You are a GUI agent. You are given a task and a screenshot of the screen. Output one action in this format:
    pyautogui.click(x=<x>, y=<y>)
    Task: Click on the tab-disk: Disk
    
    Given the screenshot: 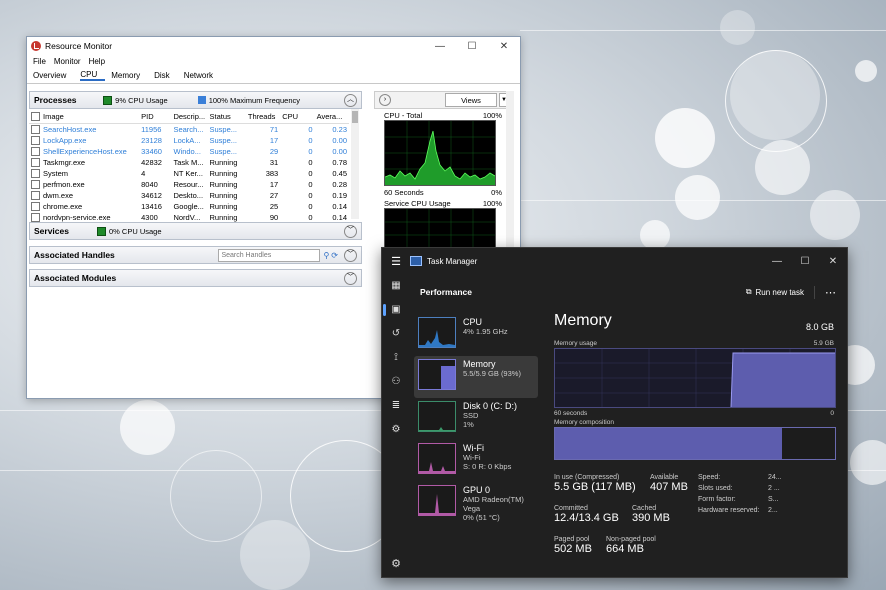 What is the action you would take?
    pyautogui.click(x=166, y=75)
    